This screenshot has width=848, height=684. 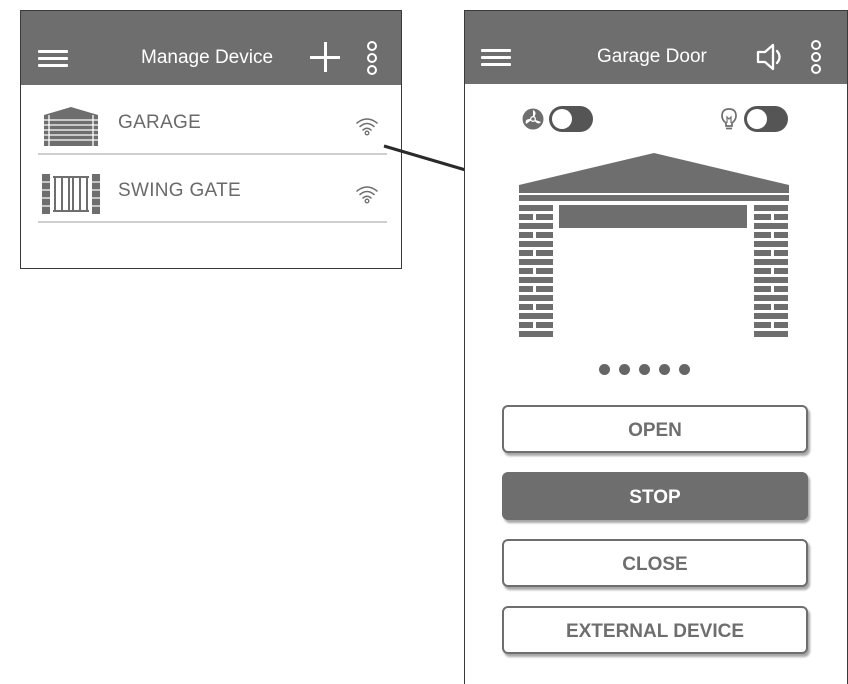 What do you see at coordinates (766, 119) in the screenshot?
I see `light-toggle` at bounding box center [766, 119].